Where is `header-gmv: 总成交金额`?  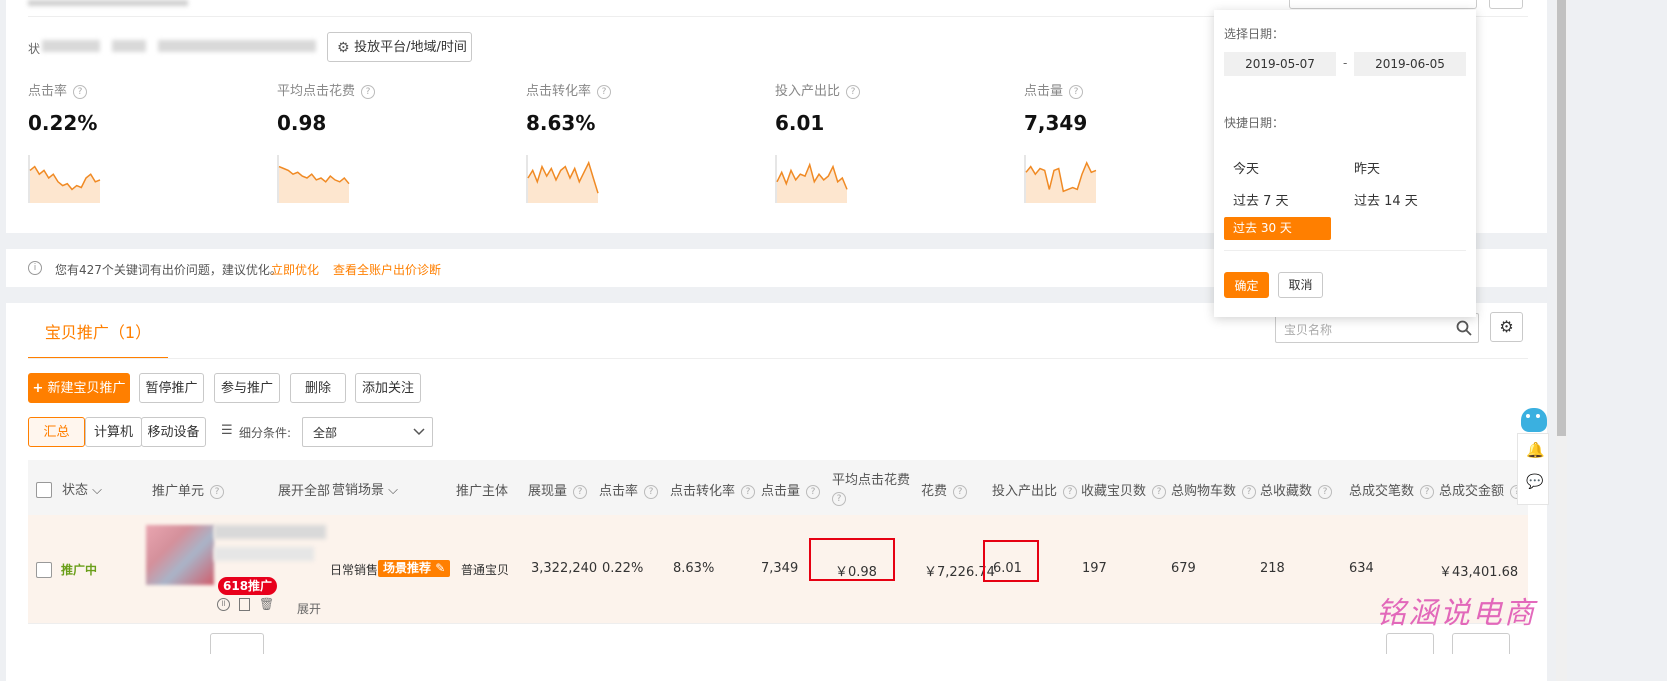 header-gmv: 总成交金额 is located at coordinates (1482, 489).